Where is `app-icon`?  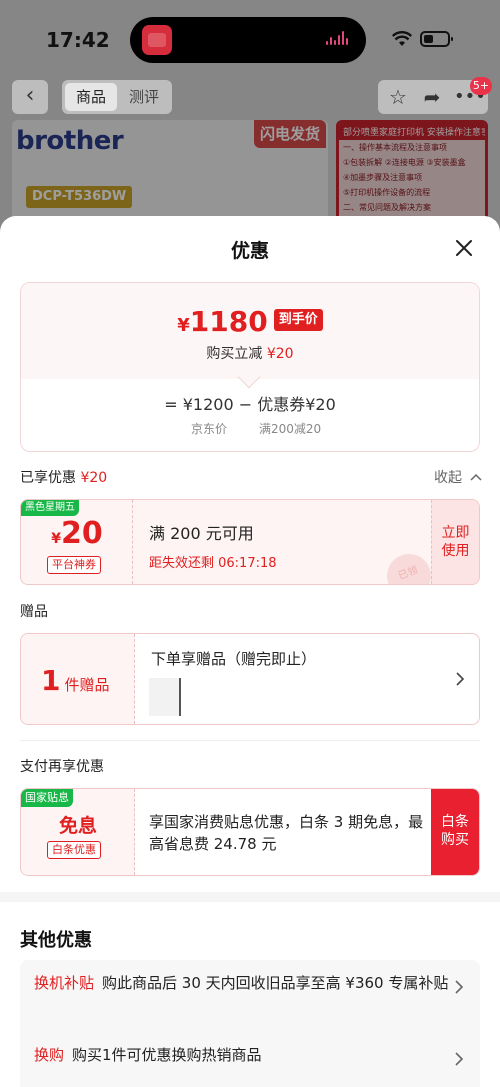 app-icon is located at coordinates (157, 40).